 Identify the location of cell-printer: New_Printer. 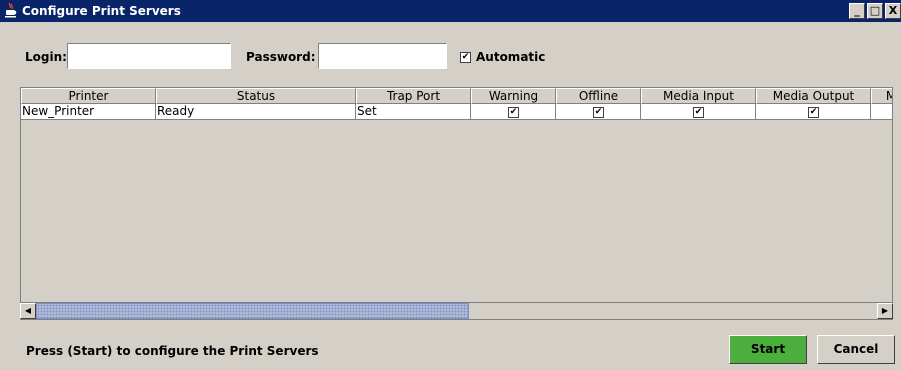
(88, 112).